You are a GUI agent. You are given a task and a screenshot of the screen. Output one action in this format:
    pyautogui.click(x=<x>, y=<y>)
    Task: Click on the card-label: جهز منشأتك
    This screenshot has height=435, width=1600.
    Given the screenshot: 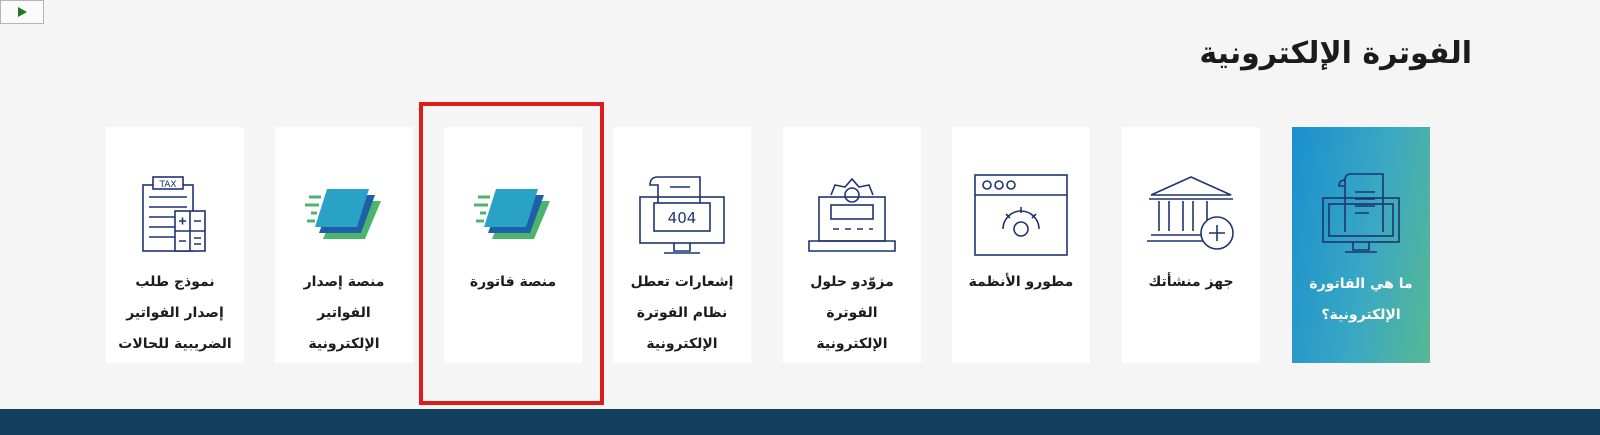 What is the action you would take?
    pyautogui.click(x=1191, y=282)
    